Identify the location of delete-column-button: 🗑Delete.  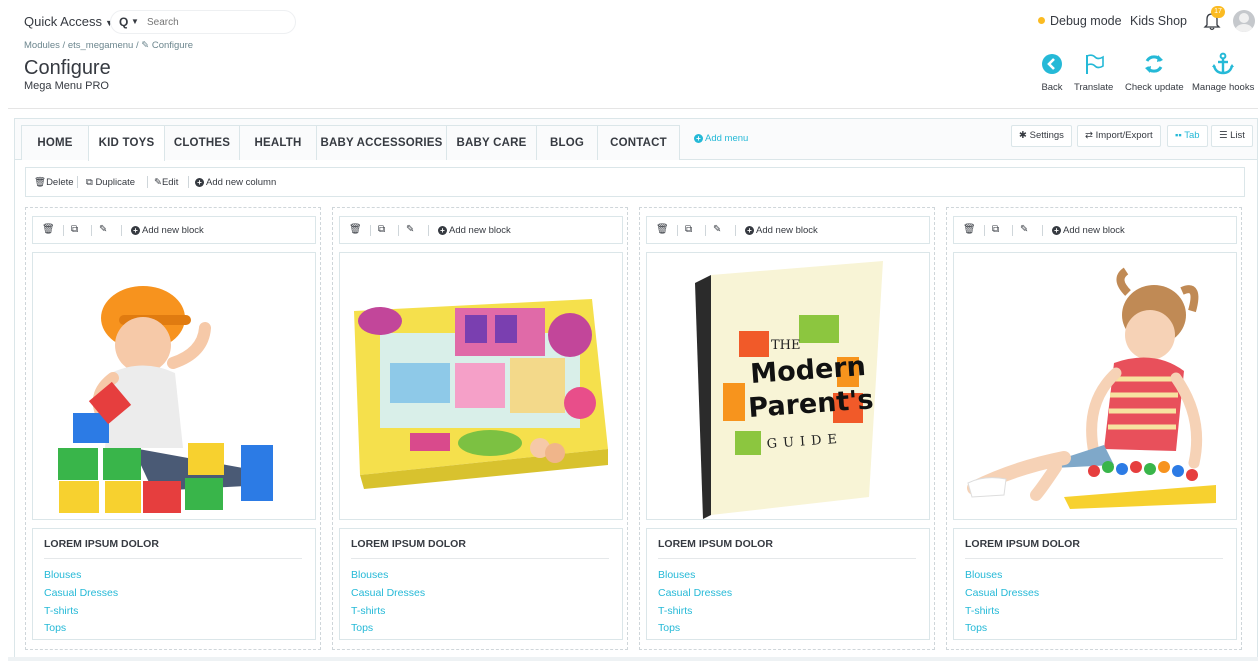
(54, 182).